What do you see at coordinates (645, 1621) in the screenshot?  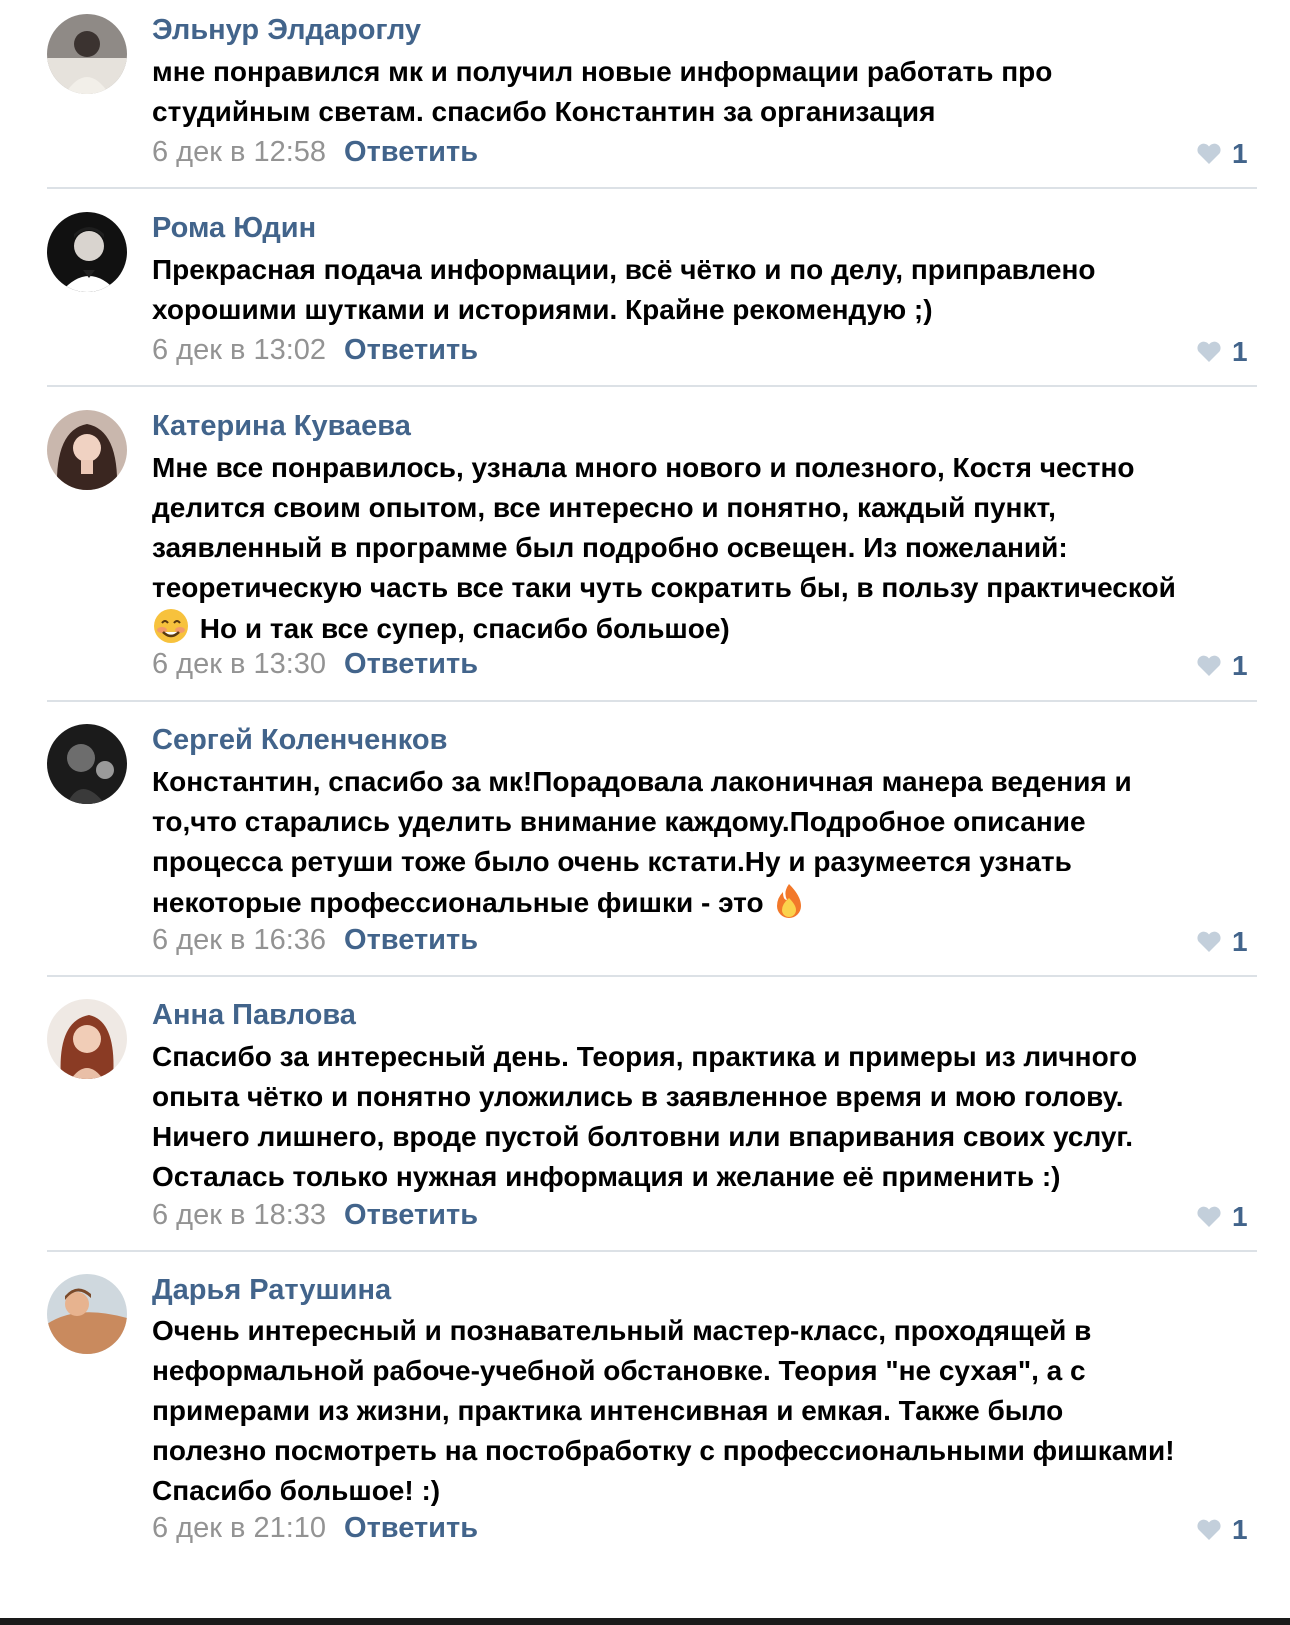 I see `bottom-border` at bounding box center [645, 1621].